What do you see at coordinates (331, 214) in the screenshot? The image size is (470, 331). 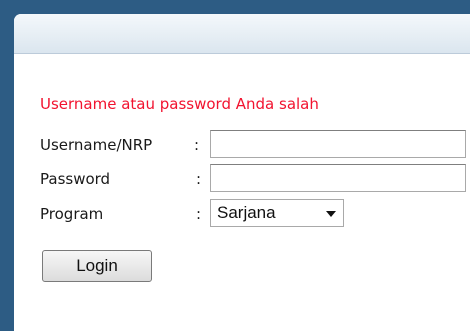 I see `chevron-down-icon` at bounding box center [331, 214].